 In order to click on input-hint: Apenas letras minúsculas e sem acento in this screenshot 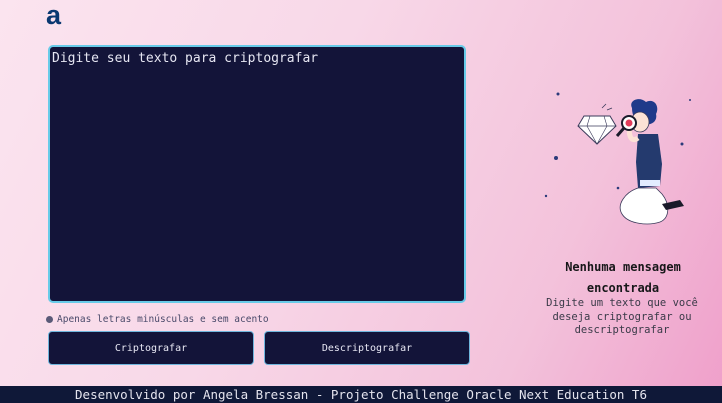, I will do `click(157, 319)`.